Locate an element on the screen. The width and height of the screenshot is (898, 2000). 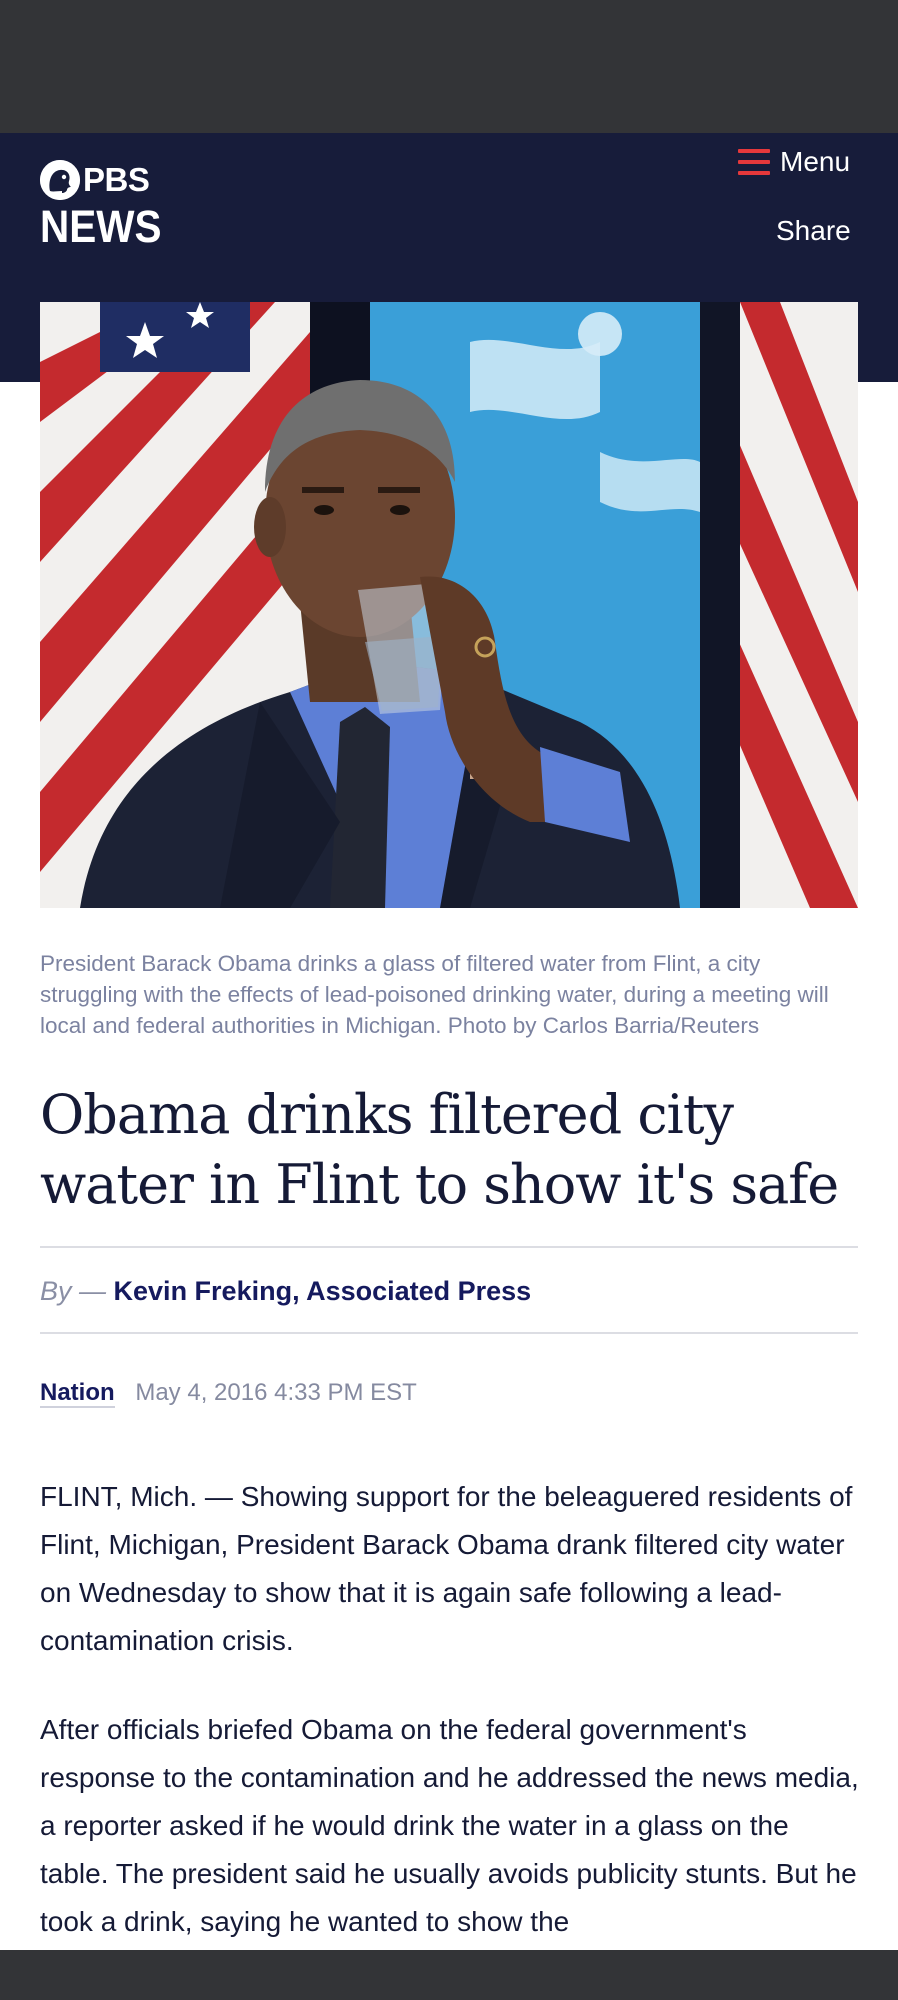
menu-button: Menu is located at coordinates (794, 162).